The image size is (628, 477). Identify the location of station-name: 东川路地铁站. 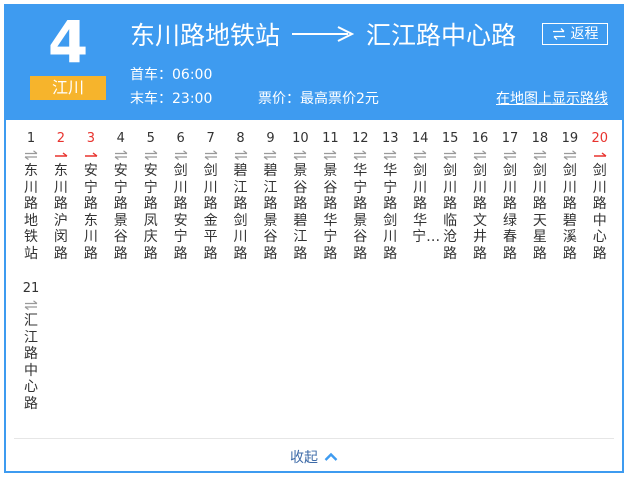
(30, 212).